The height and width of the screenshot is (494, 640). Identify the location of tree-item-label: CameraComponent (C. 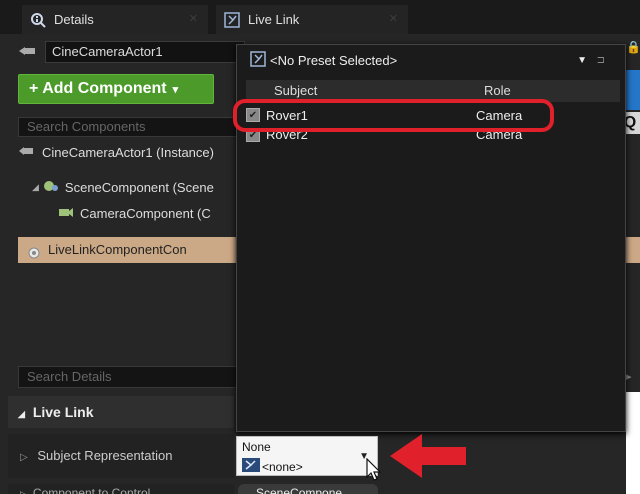
(145, 213).